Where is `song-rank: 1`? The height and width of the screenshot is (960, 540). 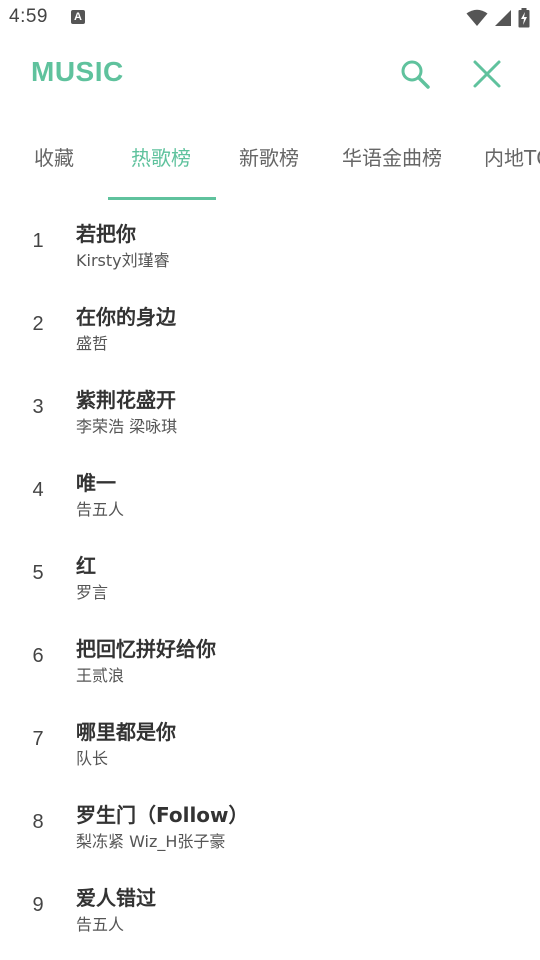
song-rank: 1 is located at coordinates (38, 241).